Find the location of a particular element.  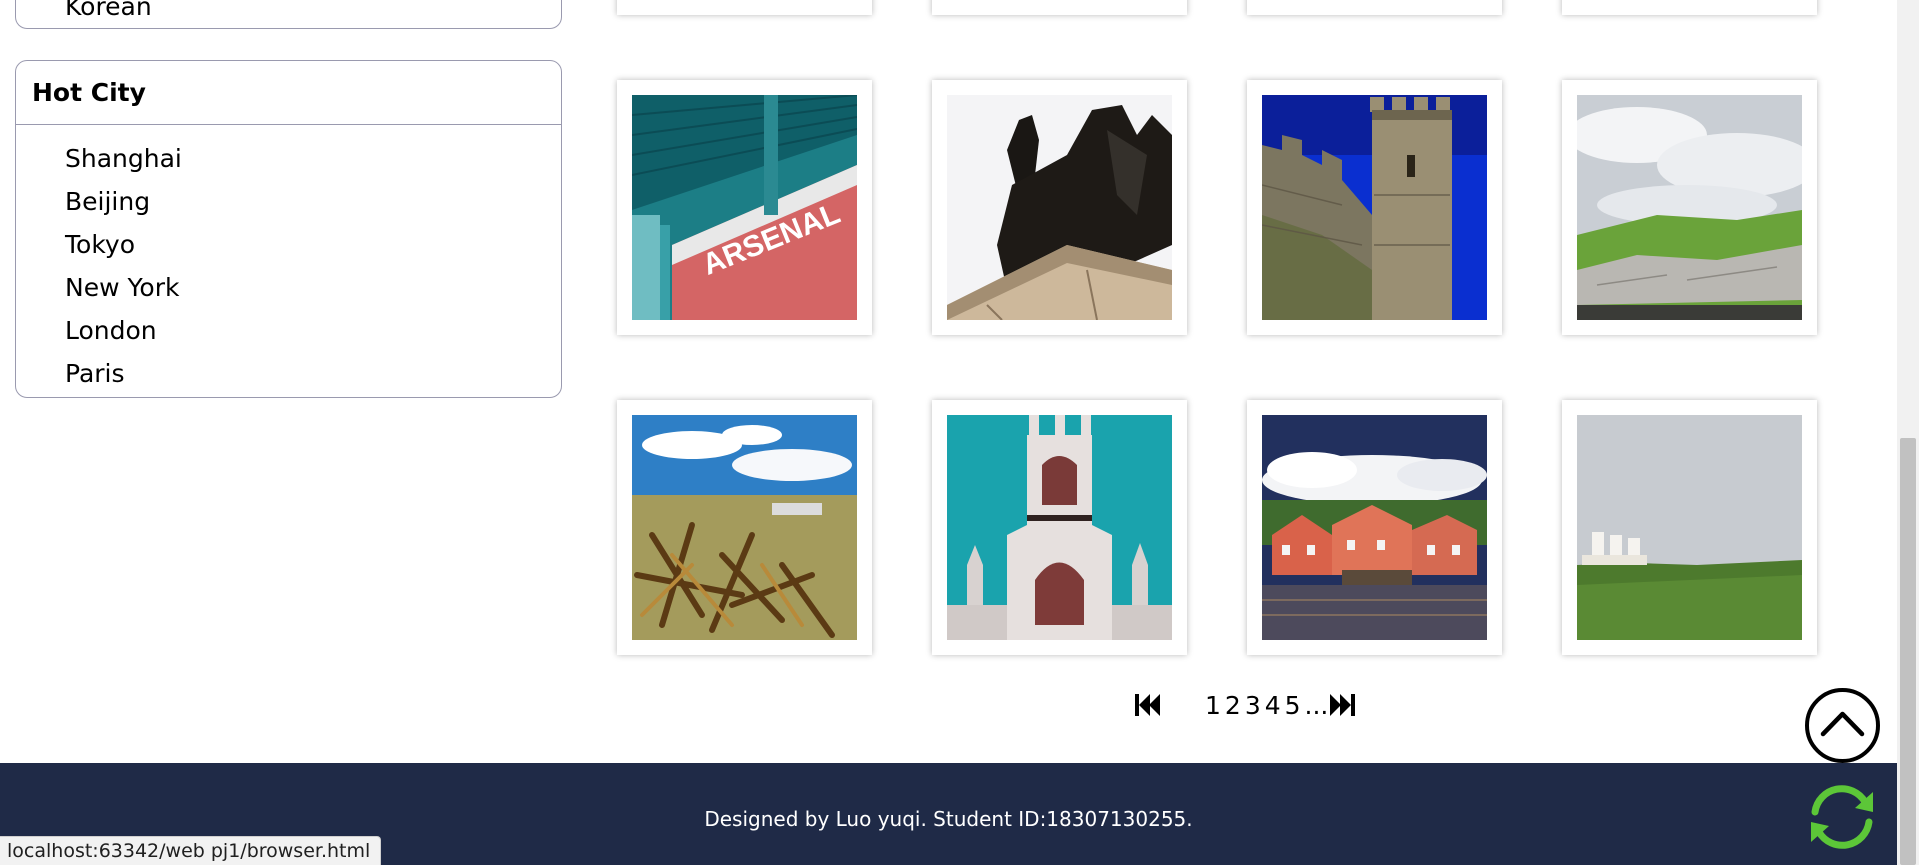

photo-card-field-debris is located at coordinates (744, 527).